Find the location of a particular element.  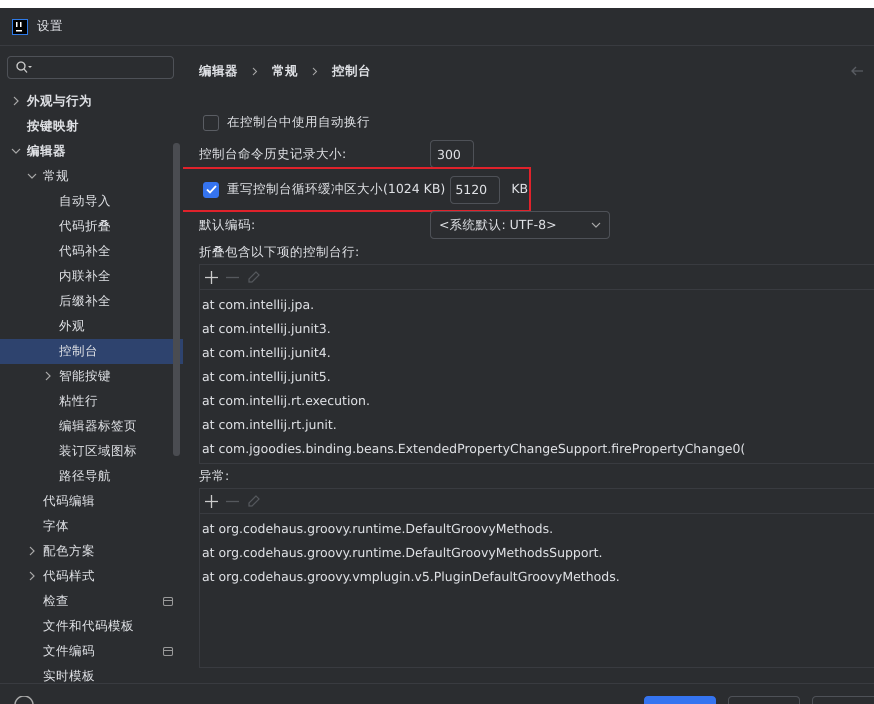

window-title: 设置 is located at coordinates (50, 26).